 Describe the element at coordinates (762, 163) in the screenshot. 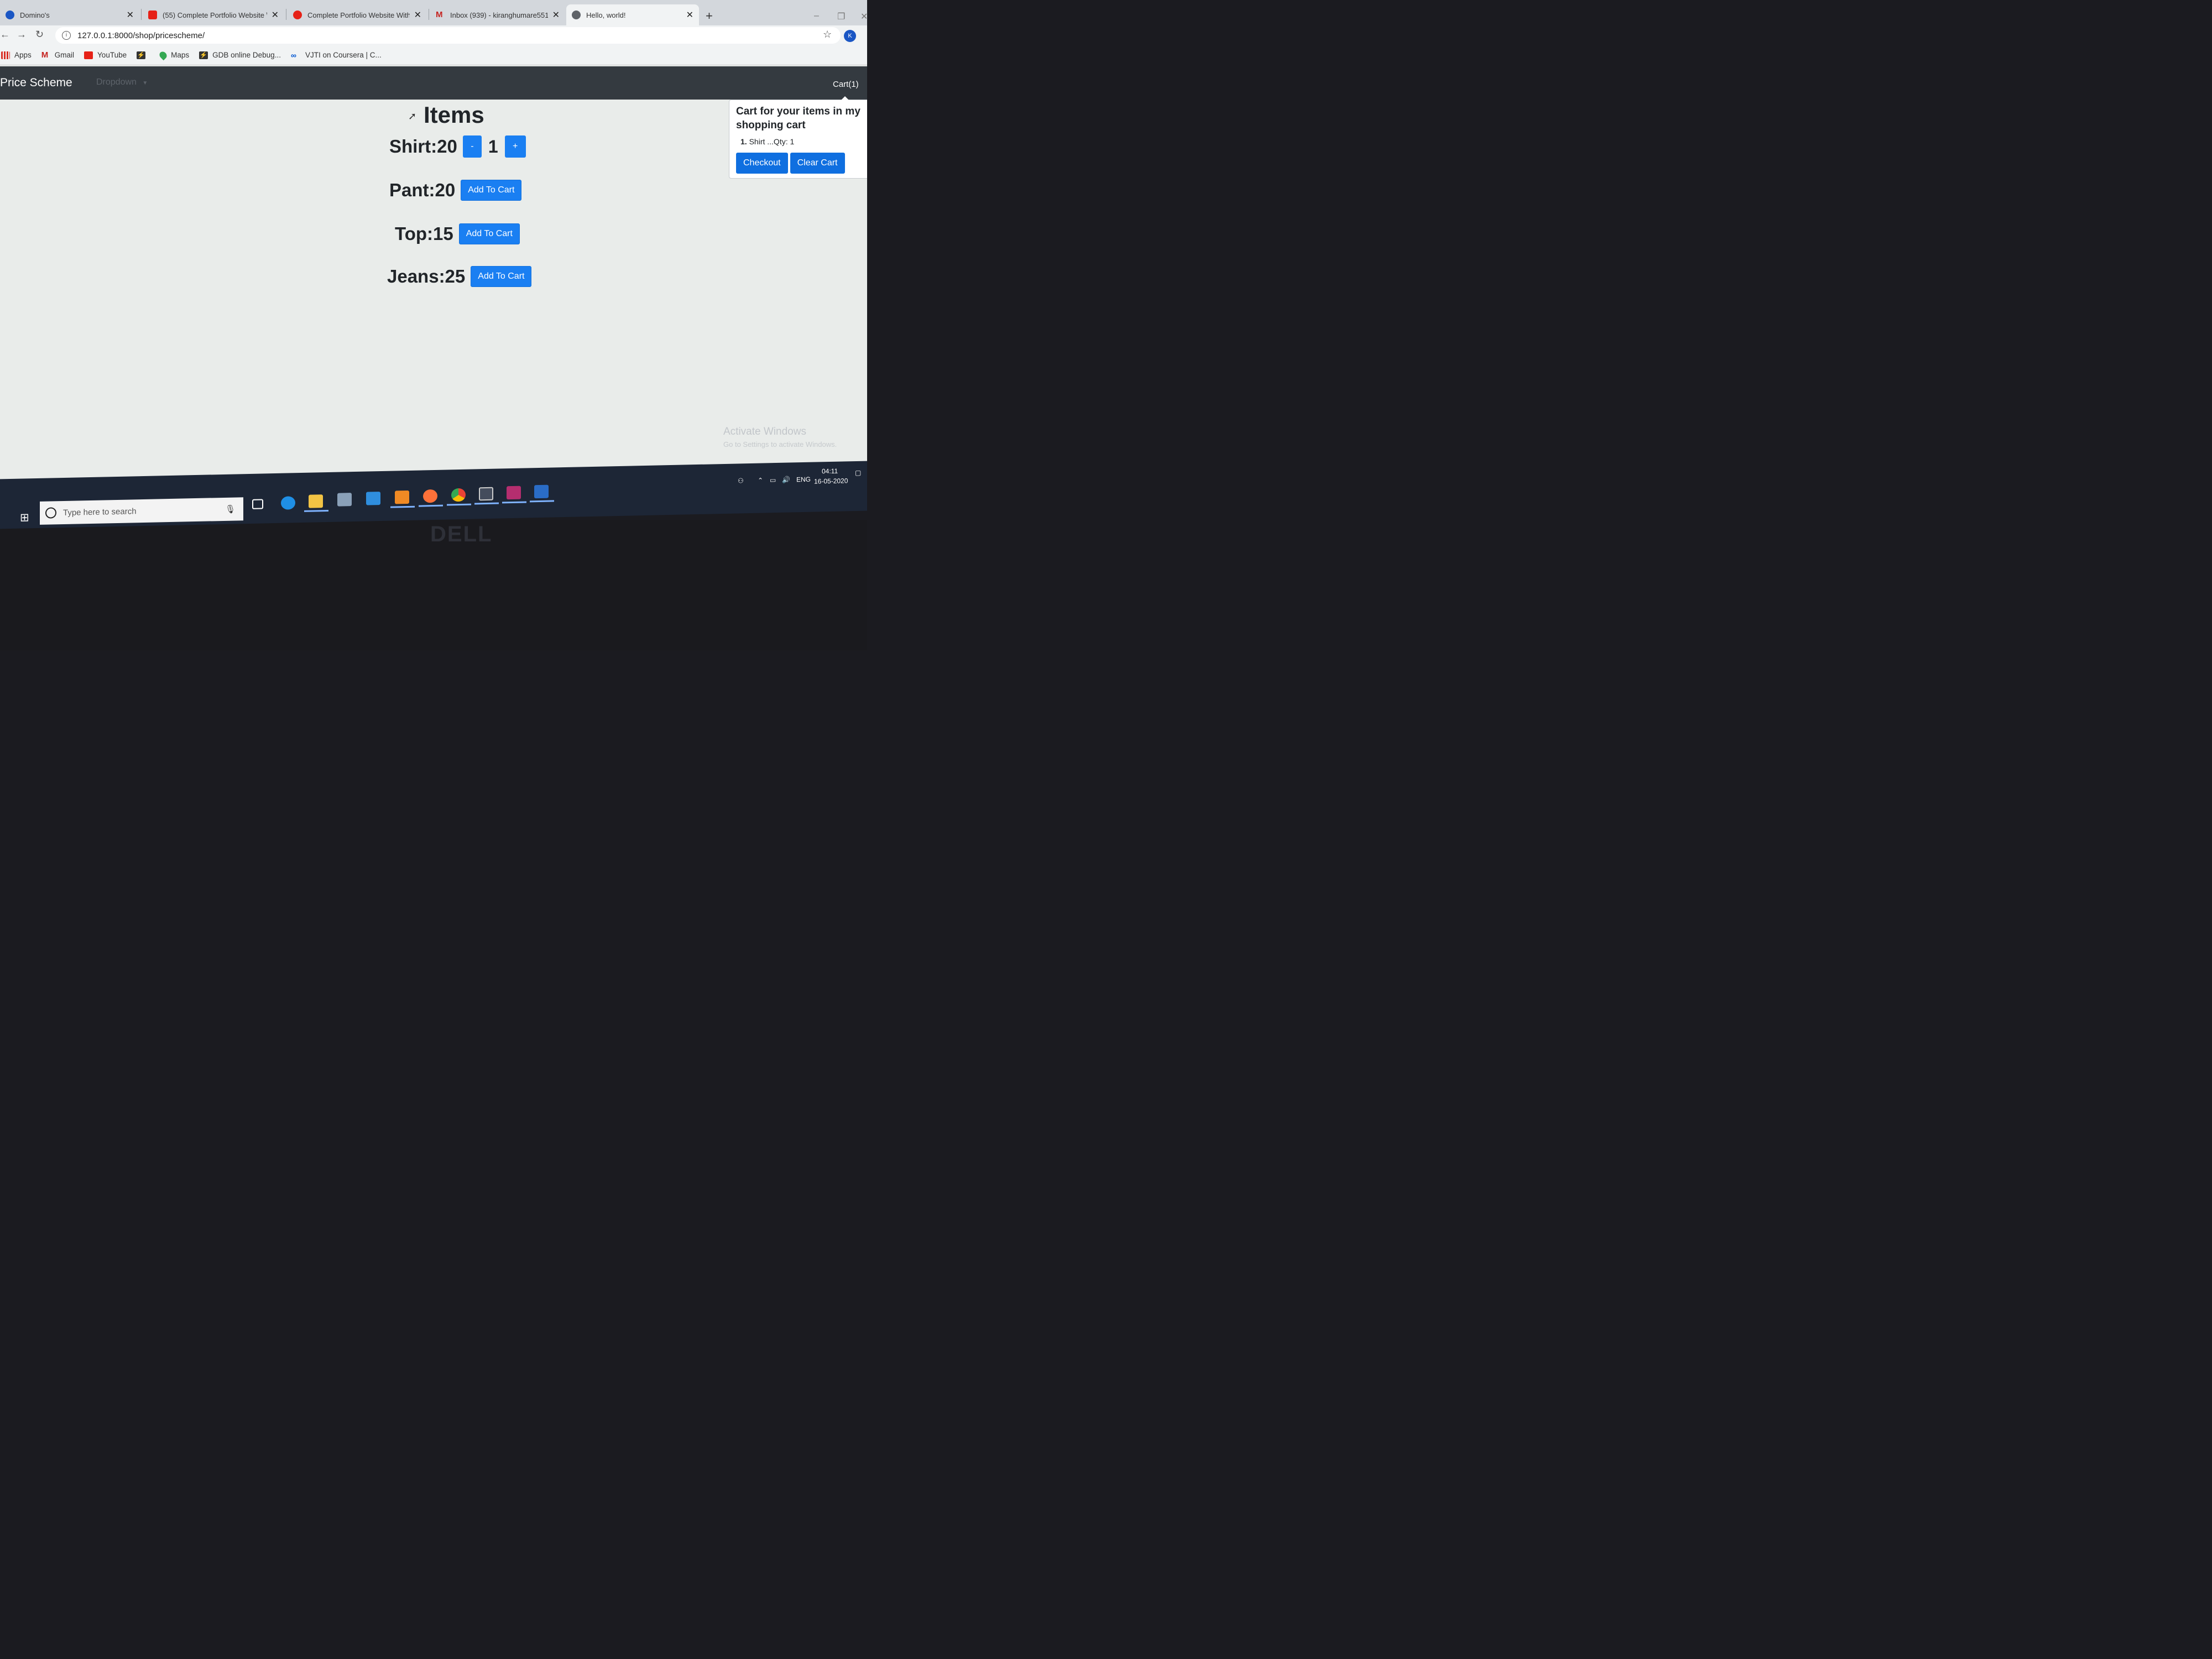

I see `checkout-button: Checkout` at that location.